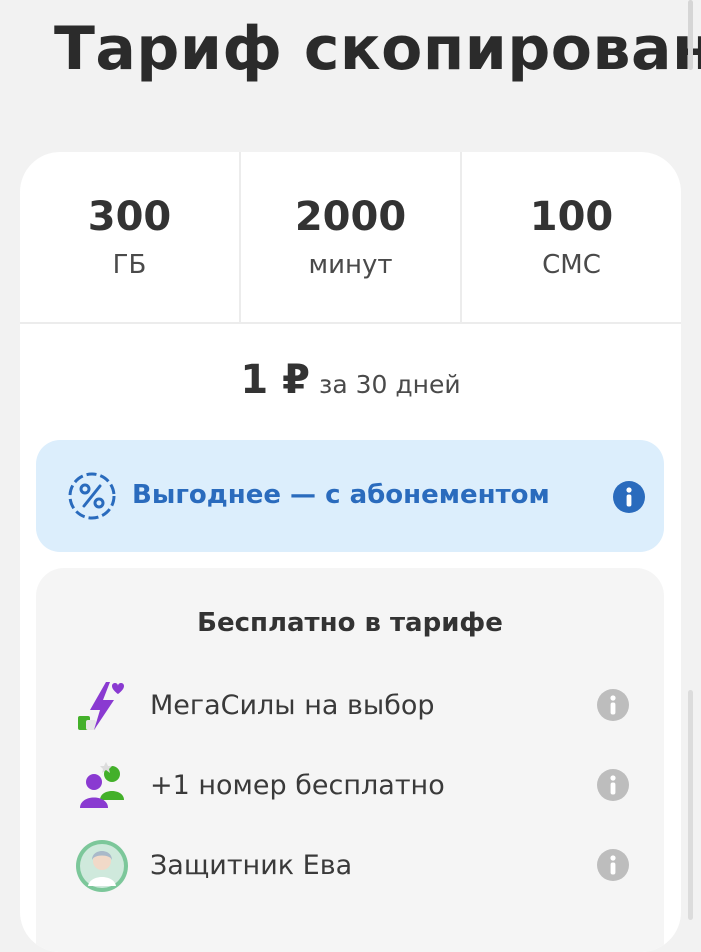  I want to click on scrollbar-top, so click(690, 35).